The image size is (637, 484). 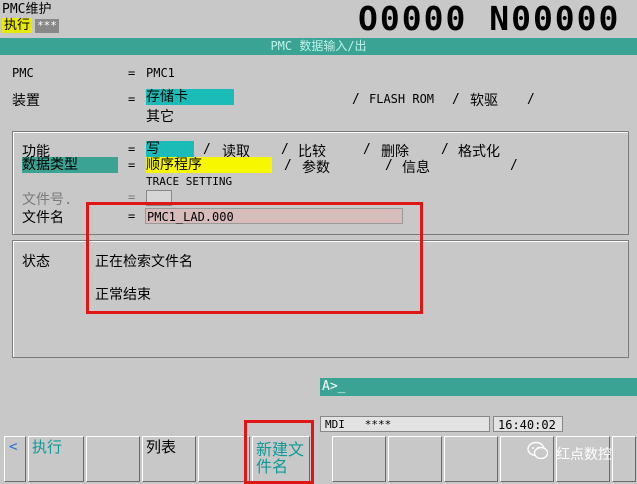 What do you see at coordinates (318, 46) in the screenshot?
I see `screen-title: PMC 数据输入/出` at bounding box center [318, 46].